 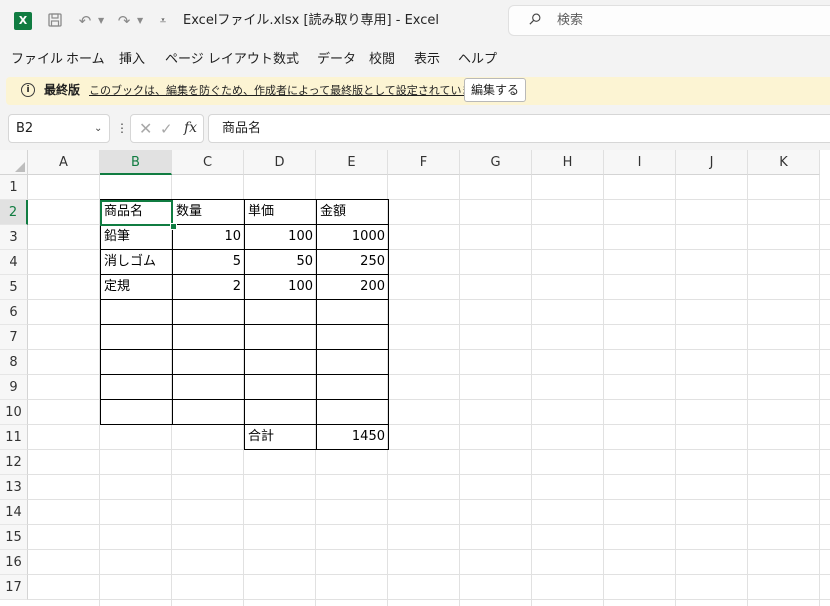 I want to click on row-header-17: 17, so click(x=14, y=587).